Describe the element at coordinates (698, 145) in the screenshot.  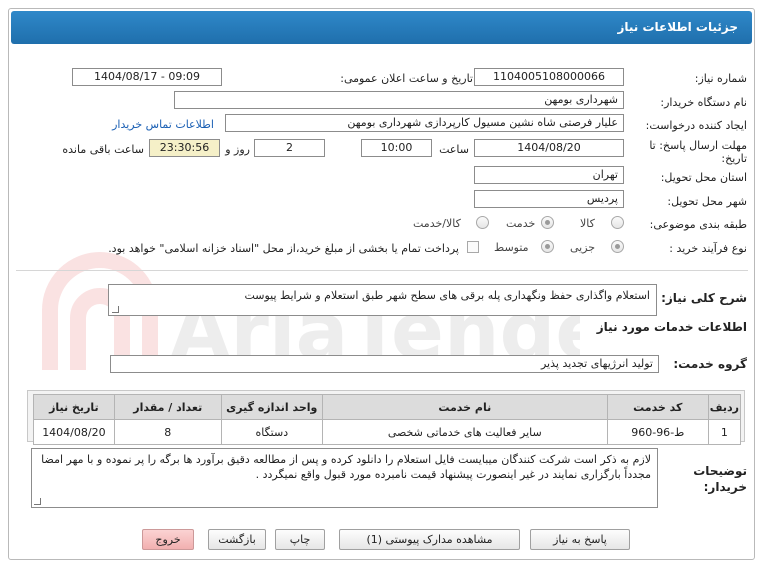
I see `deadline-label: مهلت ارسال پاسخ: تا` at that location.